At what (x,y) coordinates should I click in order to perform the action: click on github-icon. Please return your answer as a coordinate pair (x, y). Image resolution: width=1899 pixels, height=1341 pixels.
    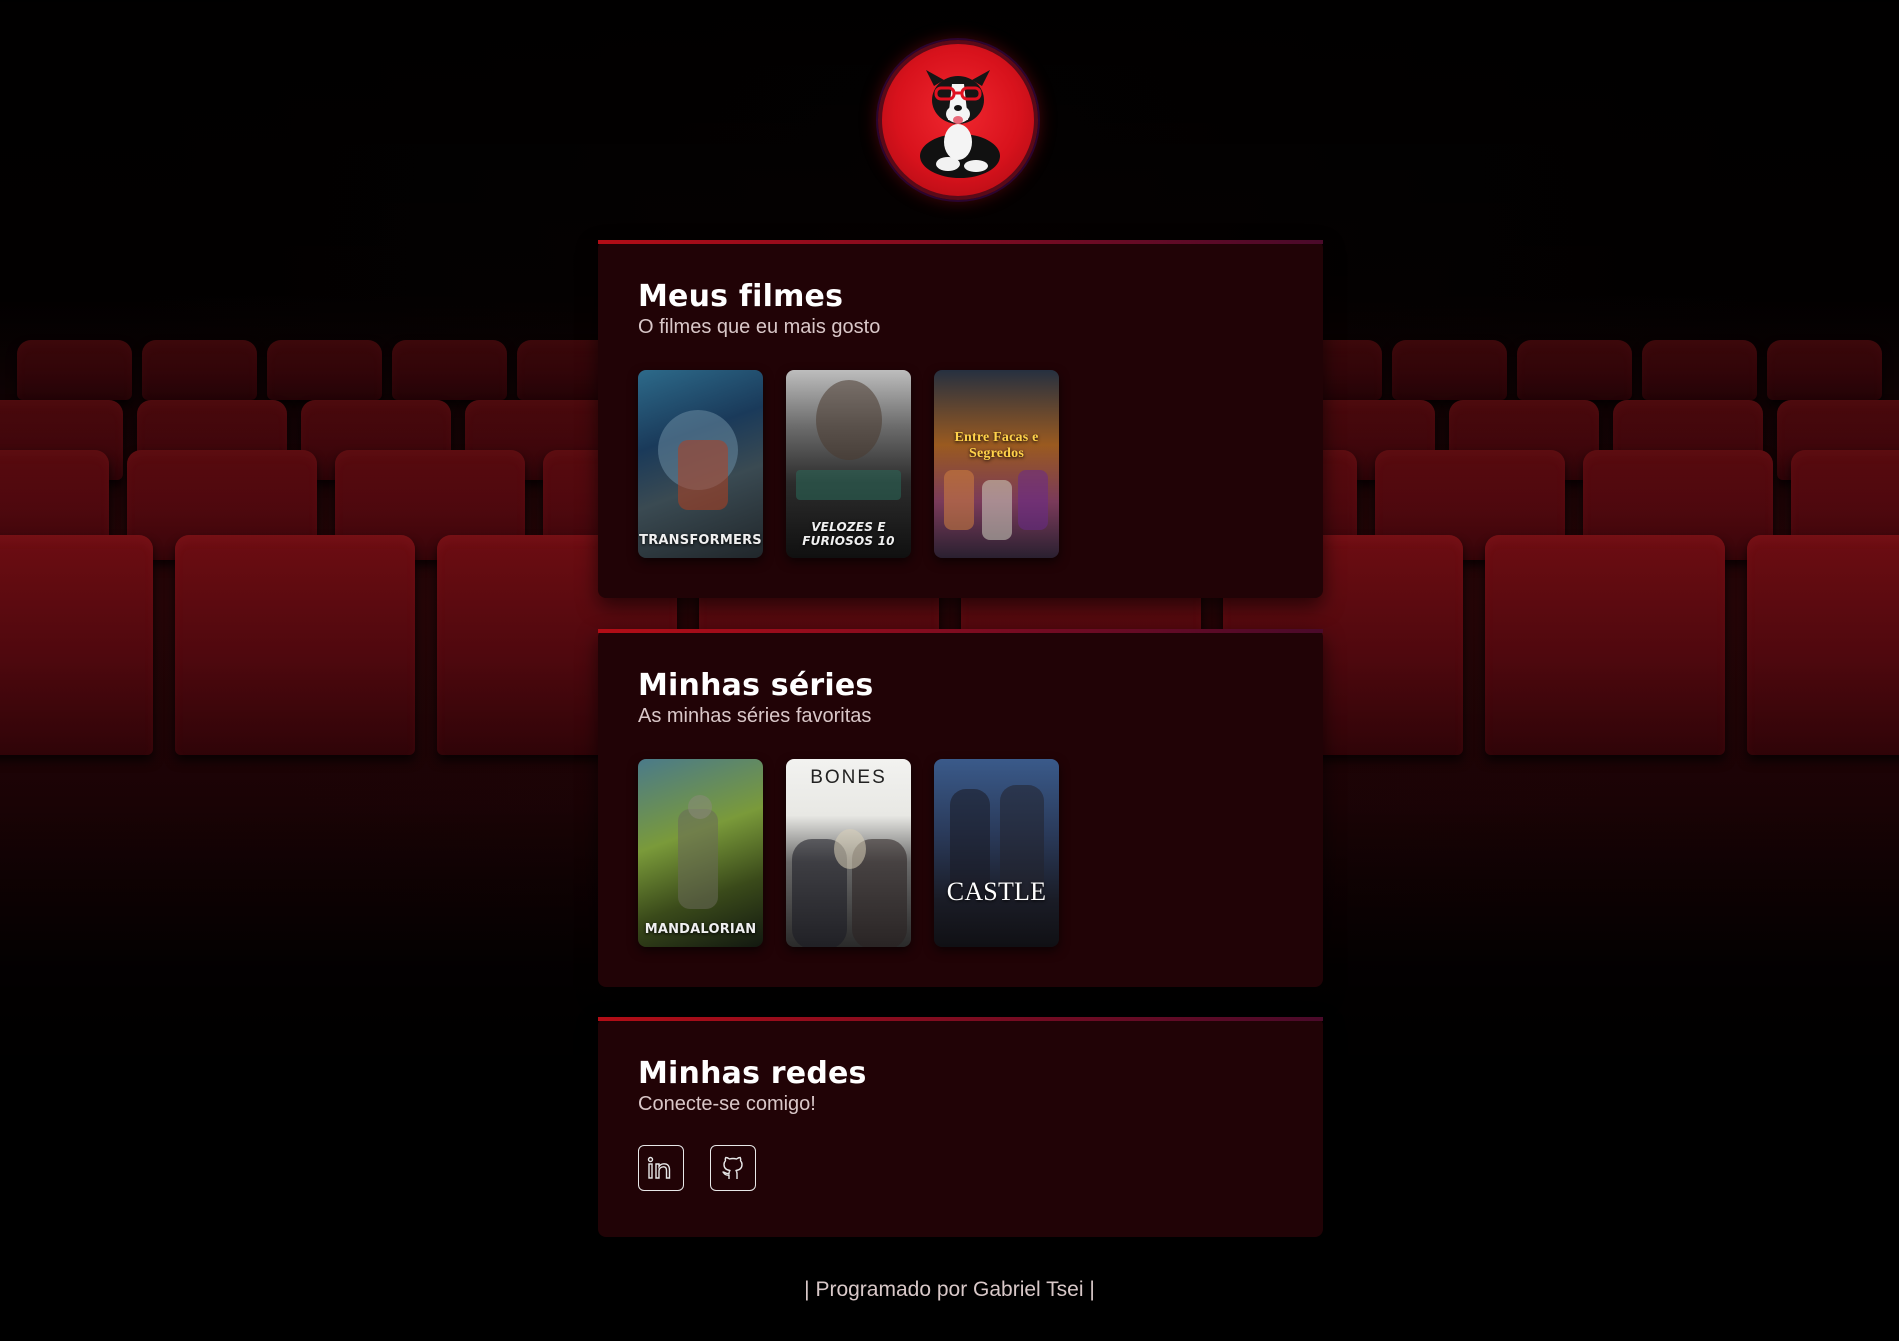
    Looking at the image, I should click on (732, 1167).